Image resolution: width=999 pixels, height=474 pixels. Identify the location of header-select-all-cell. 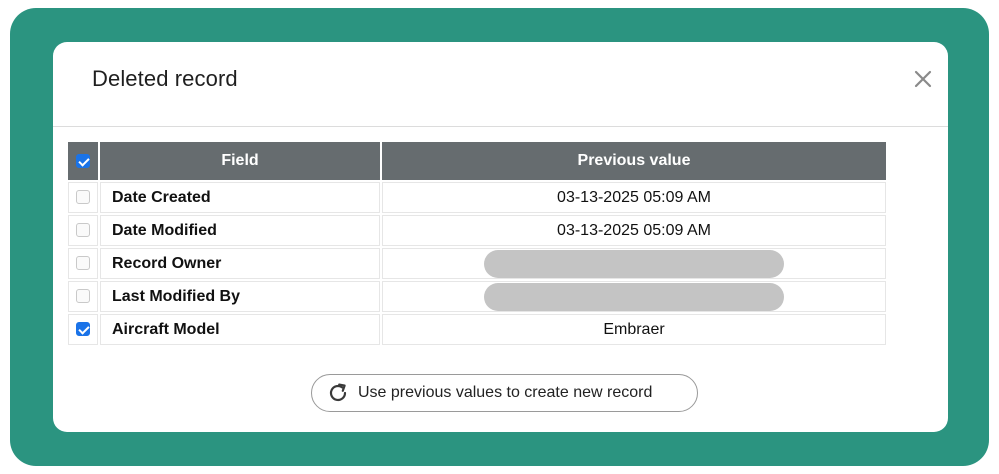
(83, 161).